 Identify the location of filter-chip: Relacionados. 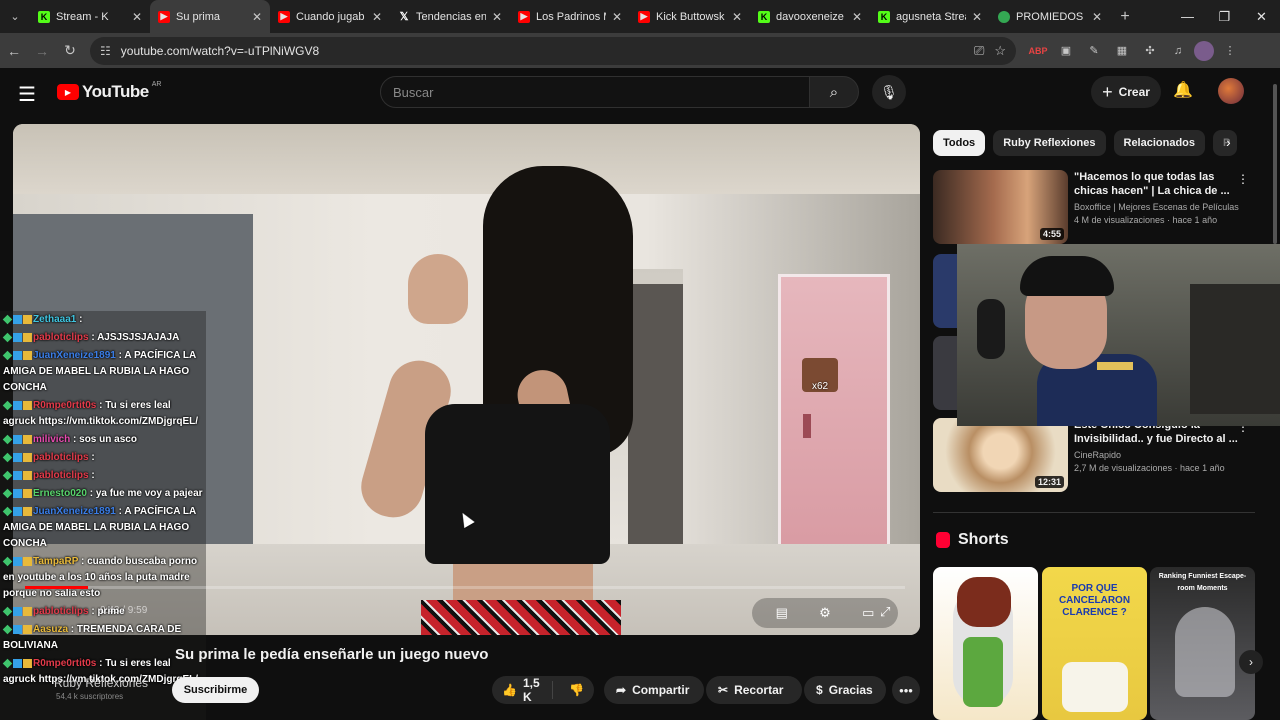
(1159, 143).